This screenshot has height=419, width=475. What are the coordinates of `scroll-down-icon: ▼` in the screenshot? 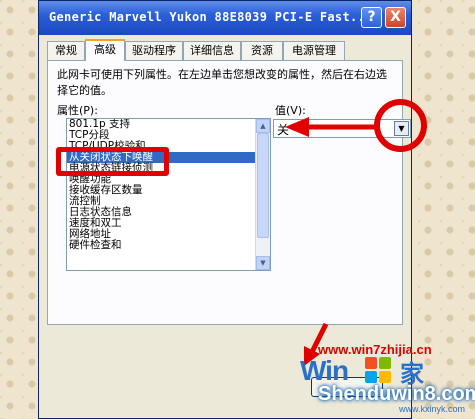 It's located at (263, 263).